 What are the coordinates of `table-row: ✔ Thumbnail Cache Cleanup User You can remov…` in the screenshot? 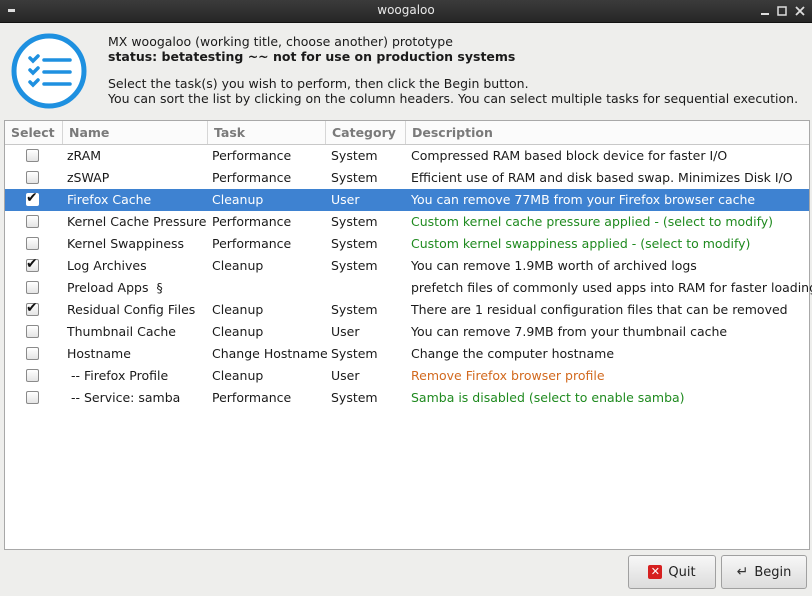 It's located at (407, 332).